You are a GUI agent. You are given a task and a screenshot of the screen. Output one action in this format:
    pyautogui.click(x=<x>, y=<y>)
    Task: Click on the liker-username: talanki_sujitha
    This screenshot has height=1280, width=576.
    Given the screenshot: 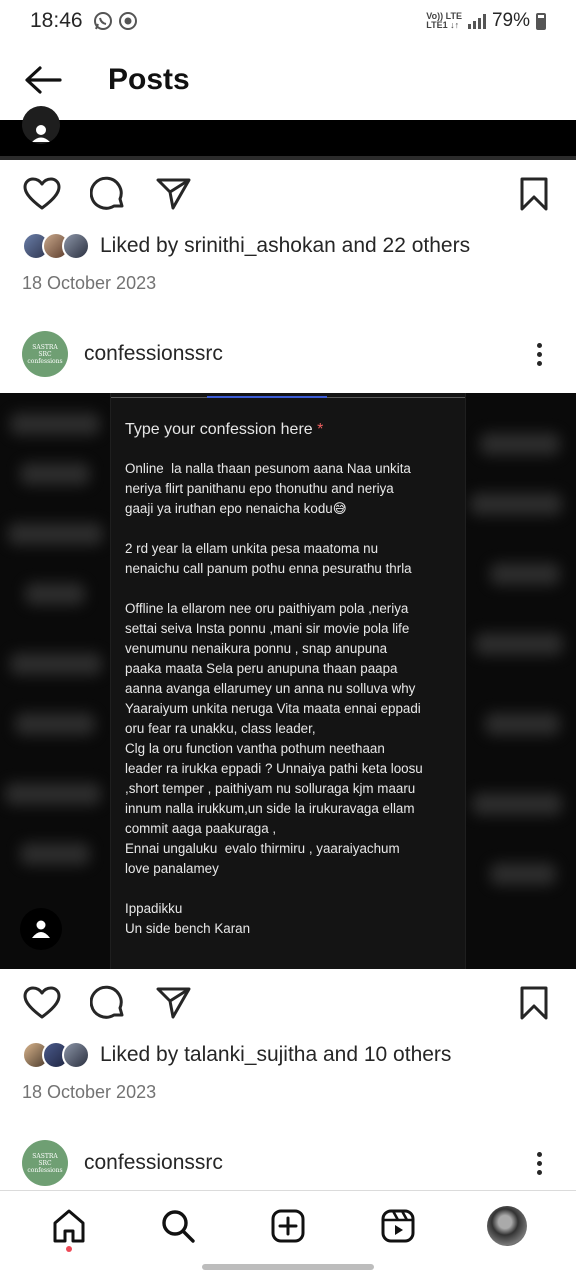 What is the action you would take?
    pyautogui.click(x=250, y=1054)
    